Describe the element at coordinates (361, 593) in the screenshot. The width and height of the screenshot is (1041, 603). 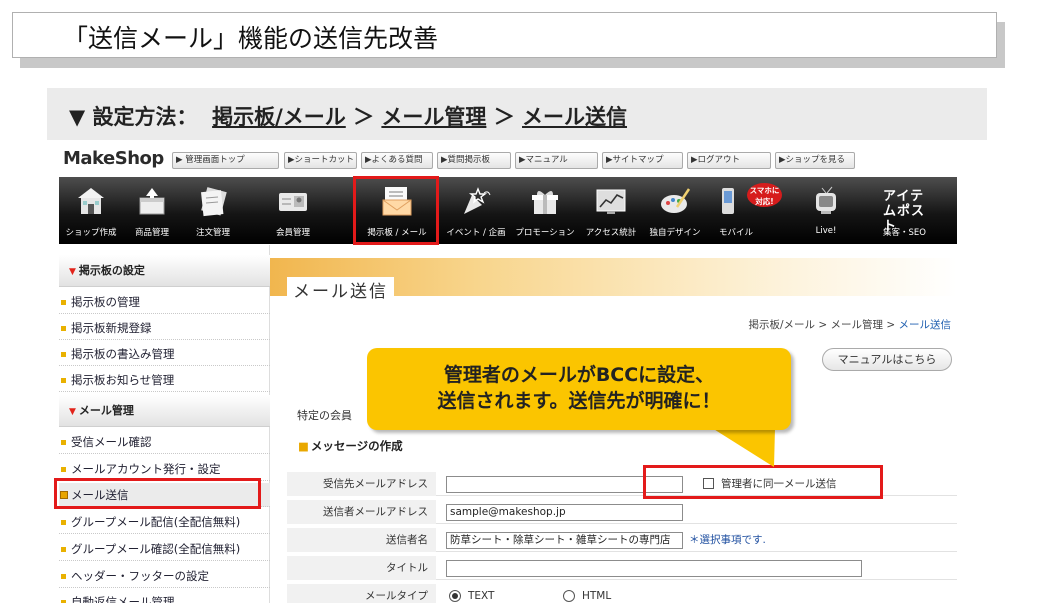
I see `mail-type-label: メールタイプ` at that location.